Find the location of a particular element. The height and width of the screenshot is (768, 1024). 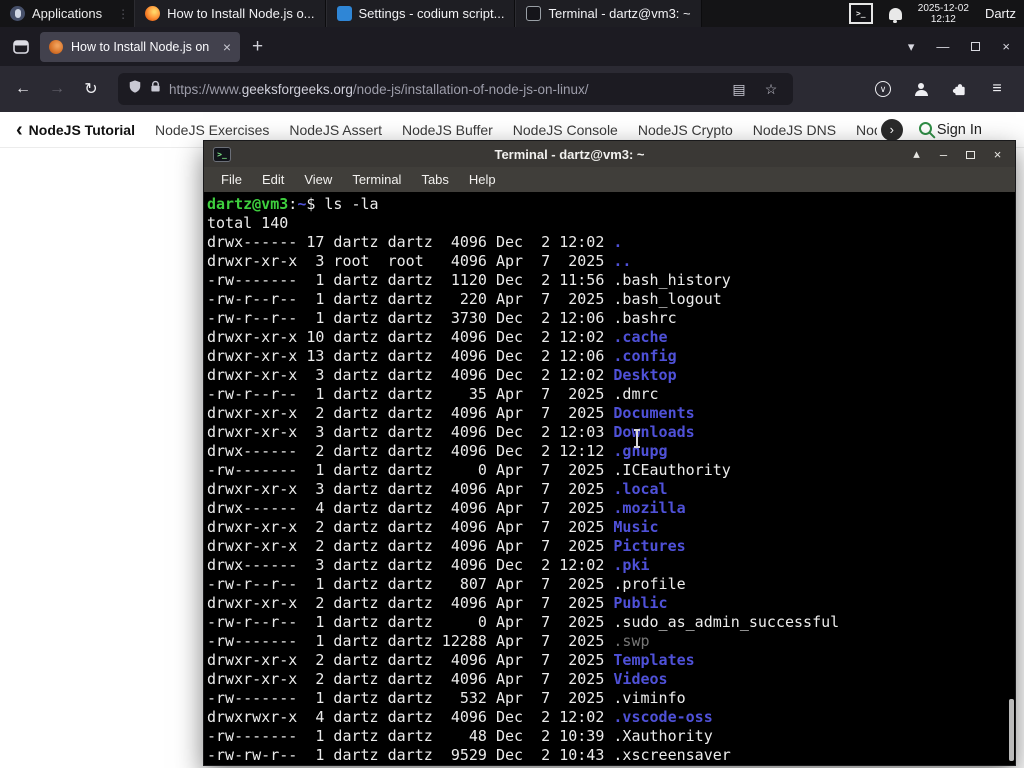

terminal-close-button: × is located at coordinates (997, 154).